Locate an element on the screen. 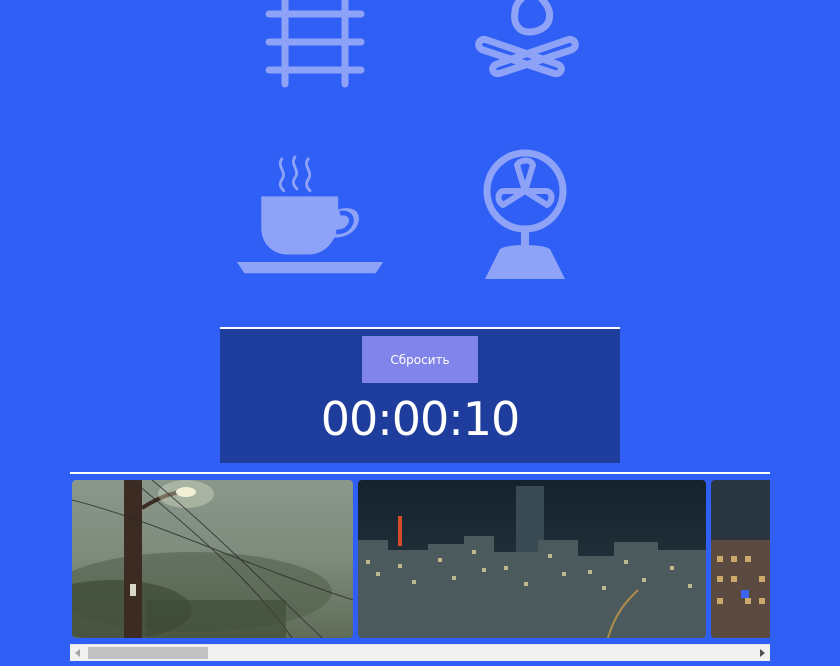 This screenshot has height=666, width=840. night-city-tokyo-tower-image is located at coordinates (532, 559).